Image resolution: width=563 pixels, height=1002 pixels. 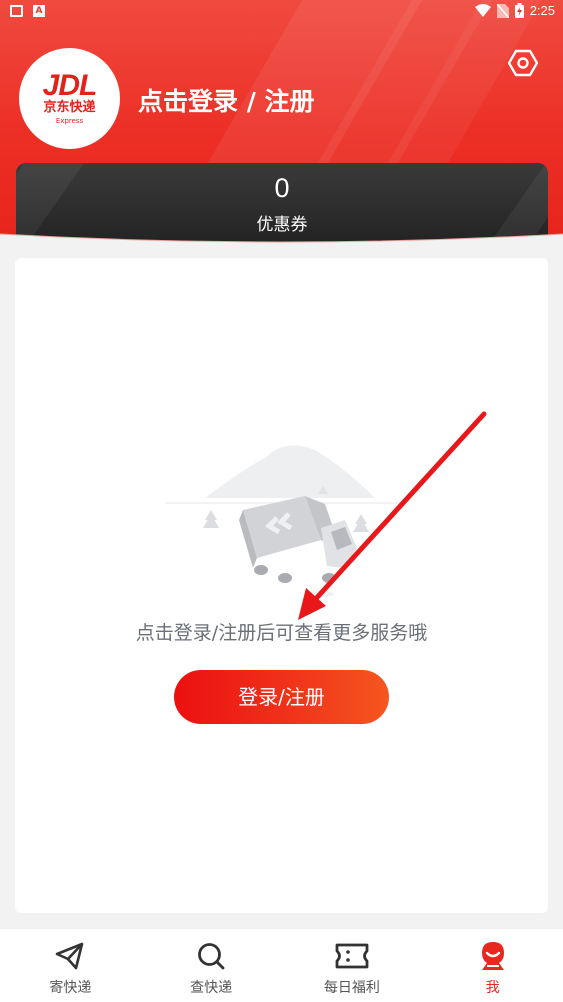 I want to click on battery-icon, so click(x=519, y=10).